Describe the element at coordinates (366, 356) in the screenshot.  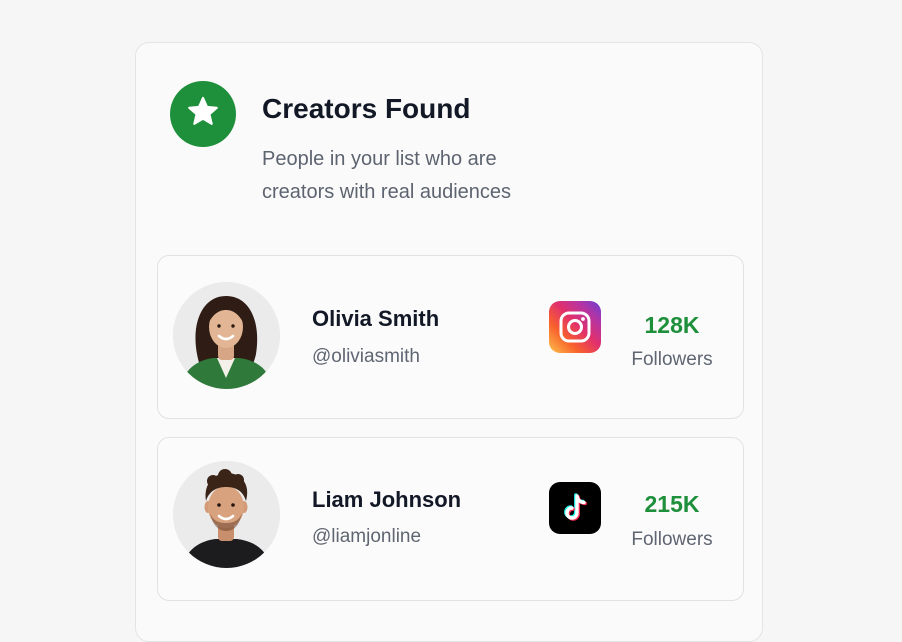
I see `creator-handle: @oliviasmith` at that location.